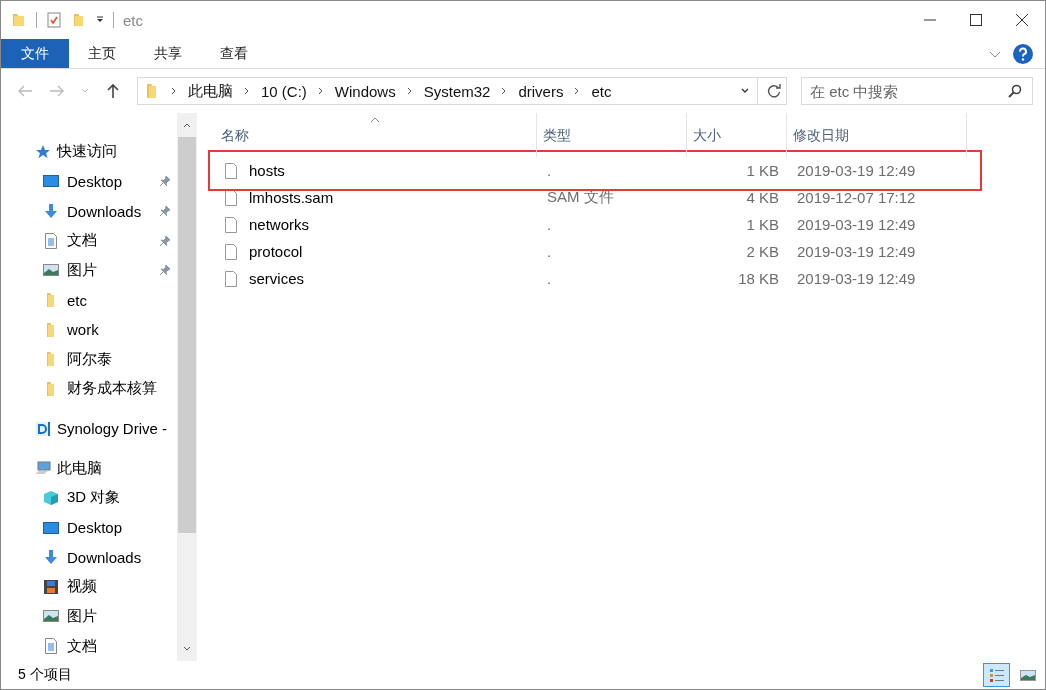 Image resolution: width=1046 pixels, height=690 pixels. Describe the element at coordinates (976, 20) in the screenshot. I see `maximize-icon` at that location.